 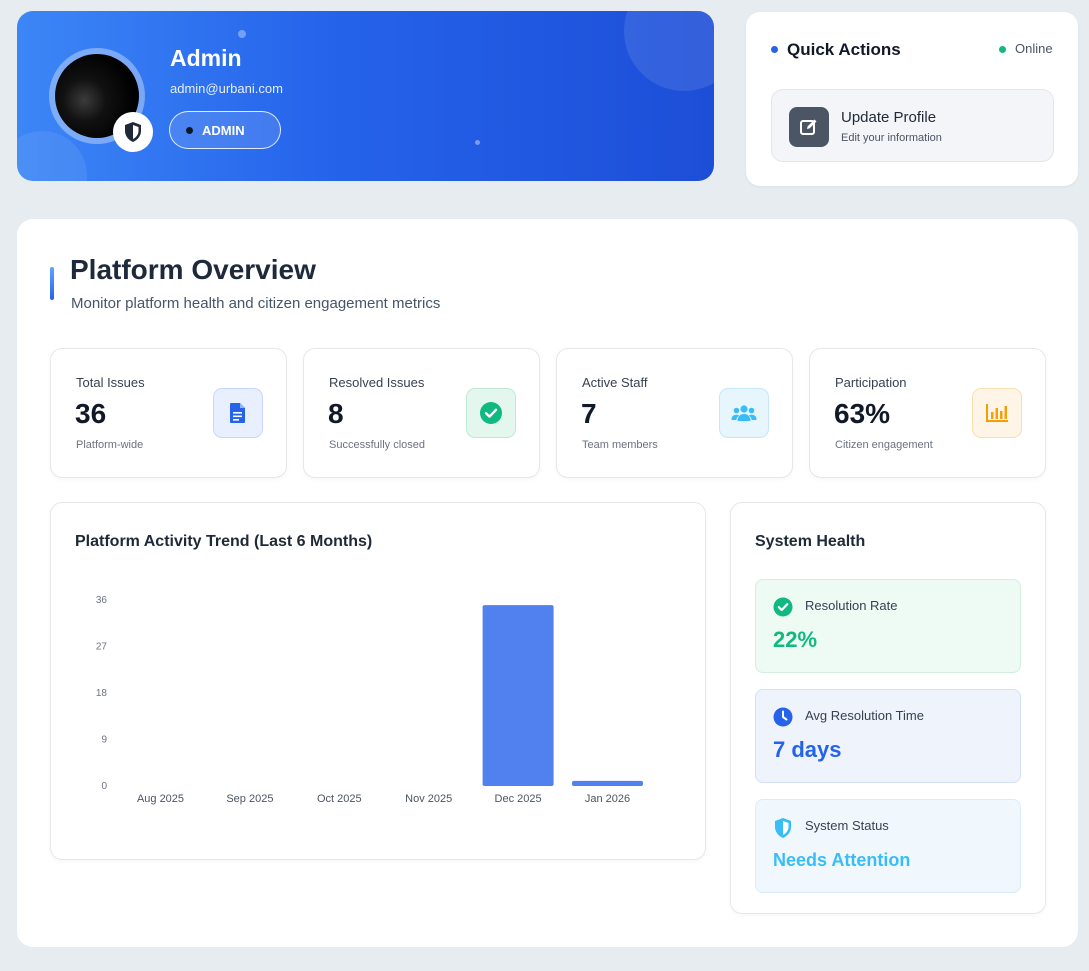 I want to click on document-icon, so click(x=238, y=413).